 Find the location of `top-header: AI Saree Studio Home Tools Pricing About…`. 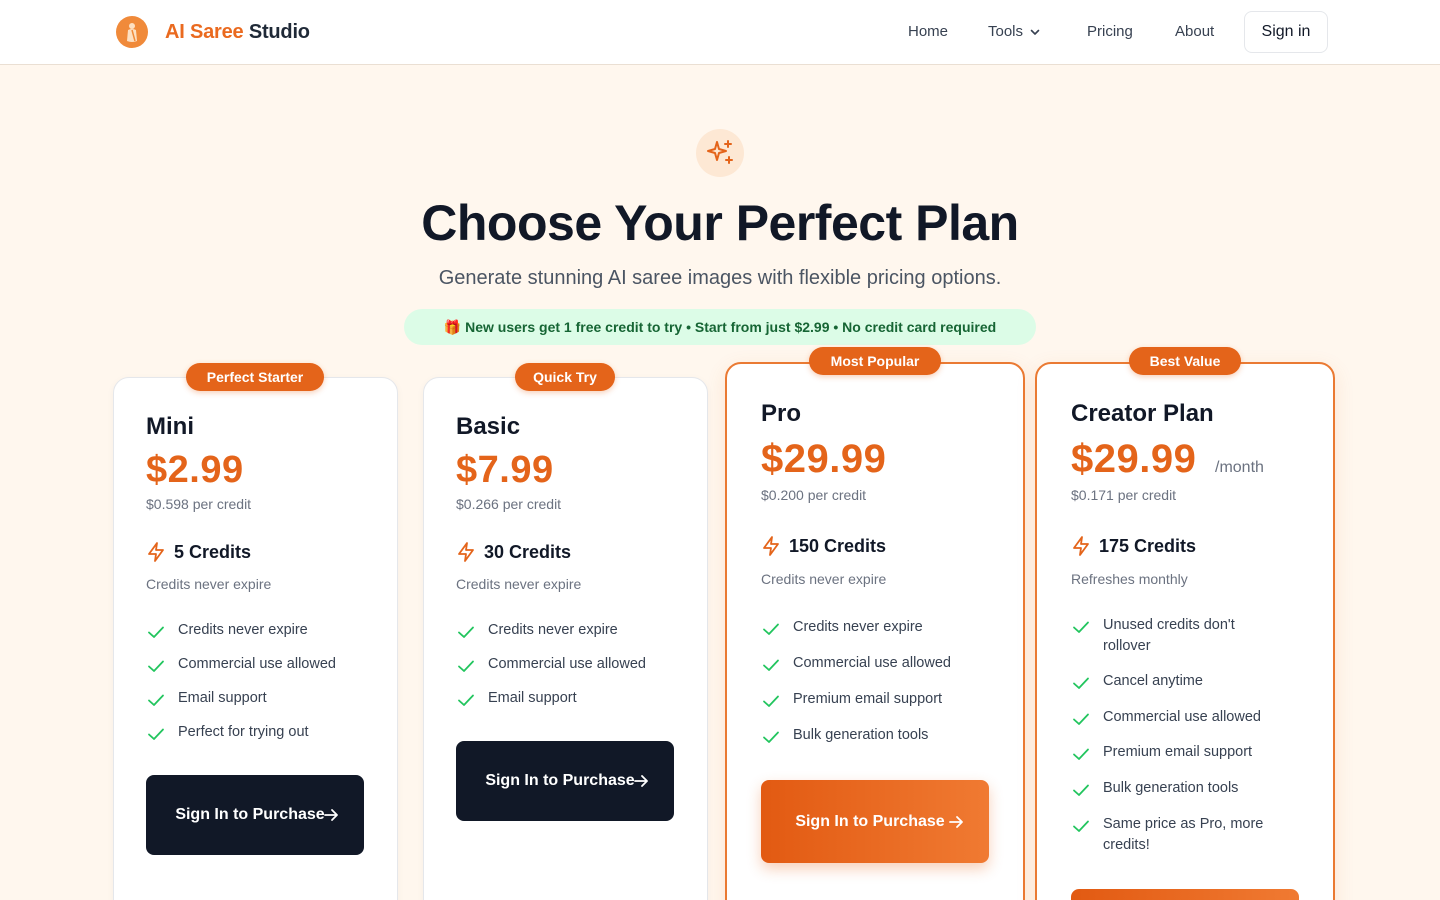

top-header: AI Saree Studio Home Tools Pricing About… is located at coordinates (720, 32).